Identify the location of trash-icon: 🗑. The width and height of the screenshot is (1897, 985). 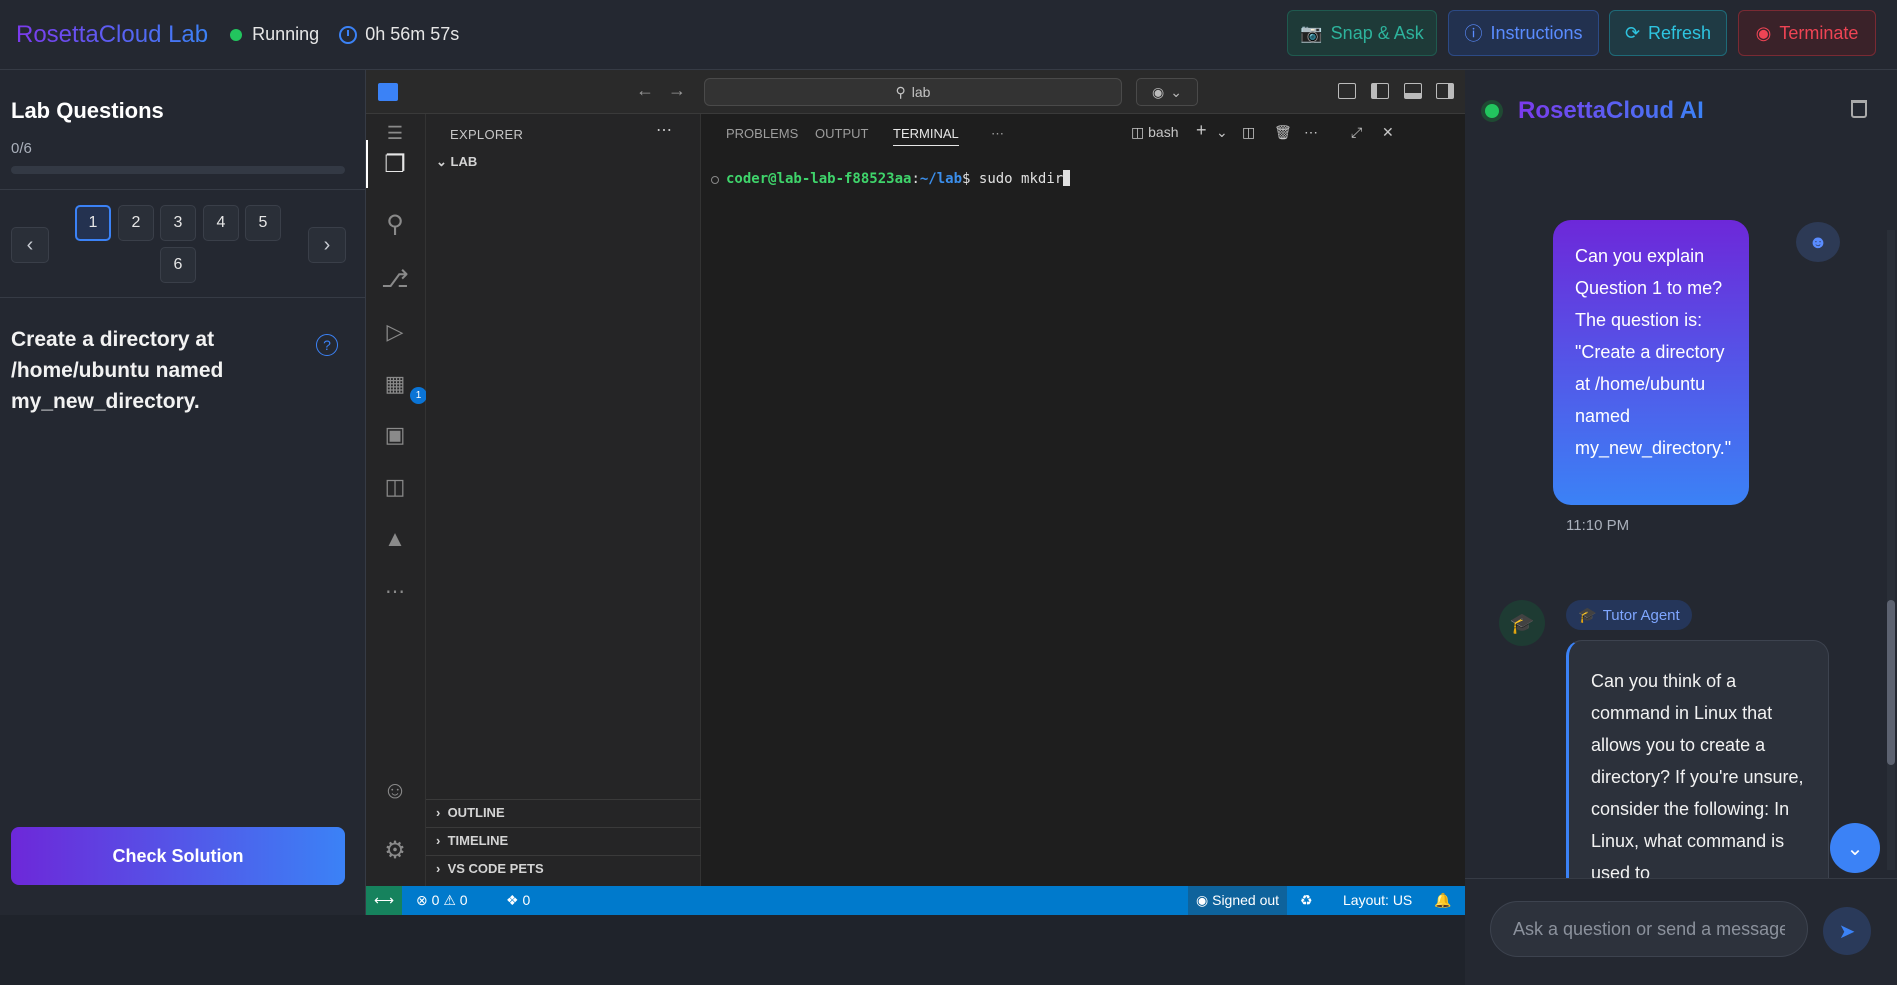
(1283, 132).